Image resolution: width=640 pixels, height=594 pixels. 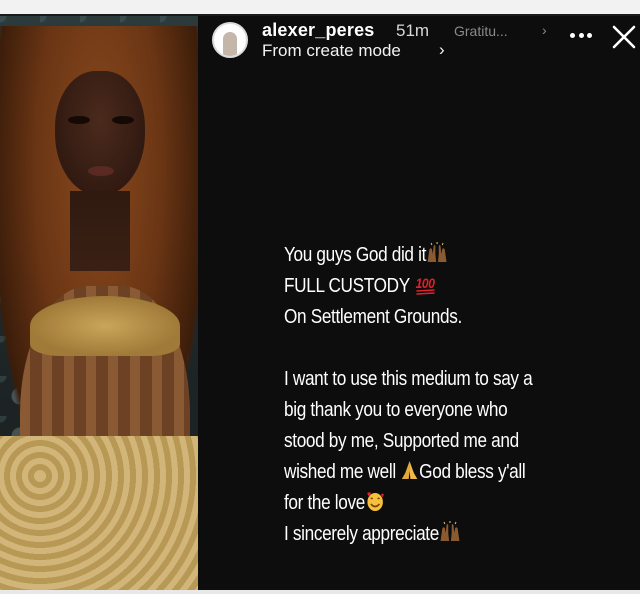 I want to click on caption-line: wished me well God bless y'all, so click(x=434, y=472).